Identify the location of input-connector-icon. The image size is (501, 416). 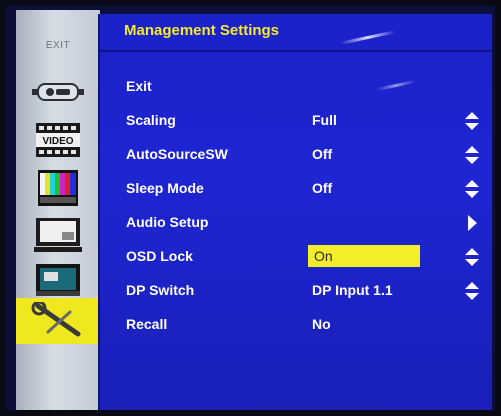
(58, 92).